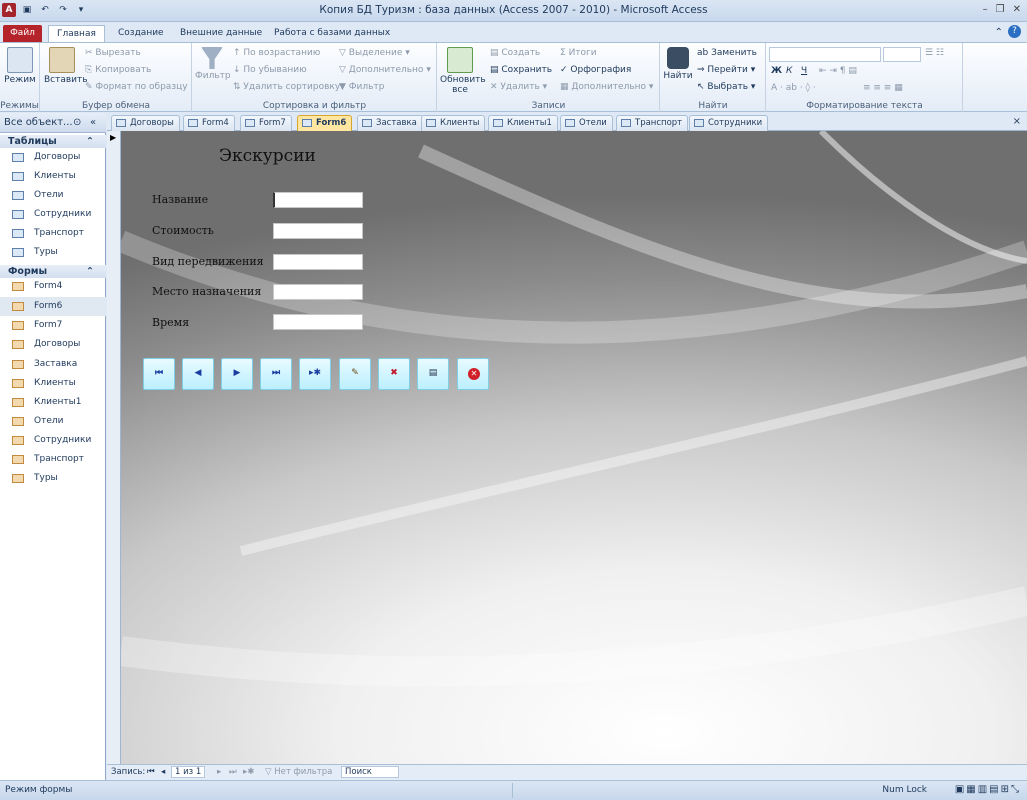 The height and width of the screenshot is (800, 1027). Describe the element at coordinates (53, 157) in the screenshot. I see `nav-item-table-dogovory: Договоры` at that location.